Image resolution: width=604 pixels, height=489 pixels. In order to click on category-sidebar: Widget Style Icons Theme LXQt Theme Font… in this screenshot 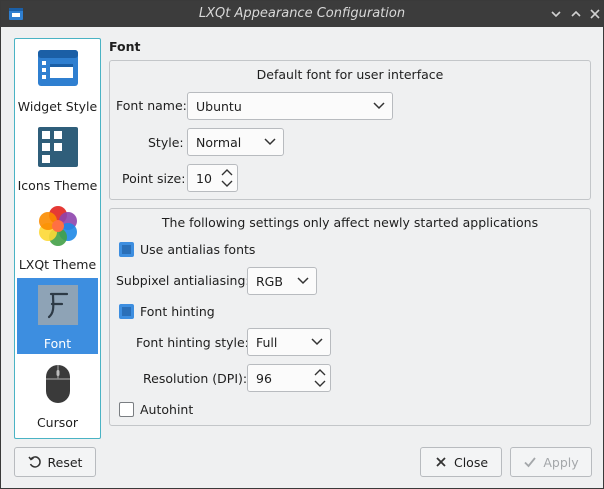, I will do `click(57, 238)`.